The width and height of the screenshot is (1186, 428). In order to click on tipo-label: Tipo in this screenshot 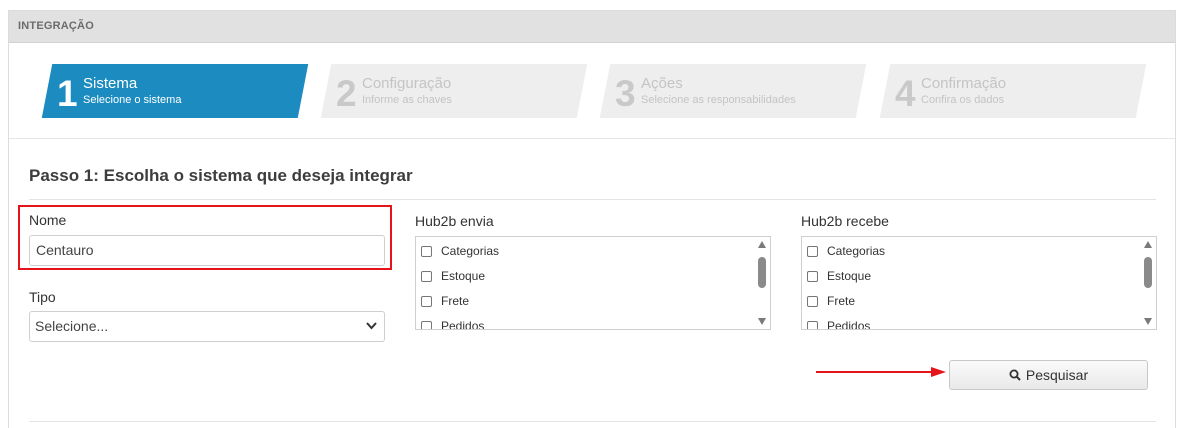, I will do `click(42, 297)`.